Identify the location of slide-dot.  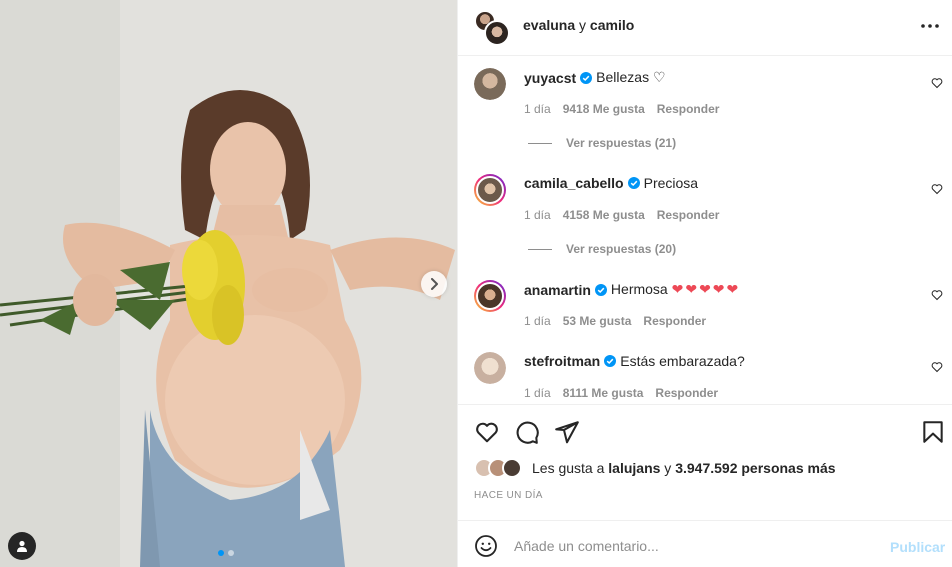
(231, 553).